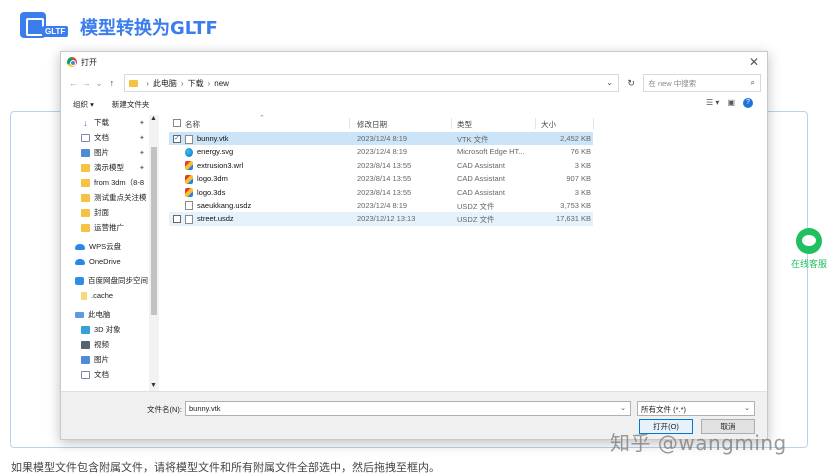 This screenshot has height=476, width=831. I want to click on nav-item: 视频, so click(110, 344).